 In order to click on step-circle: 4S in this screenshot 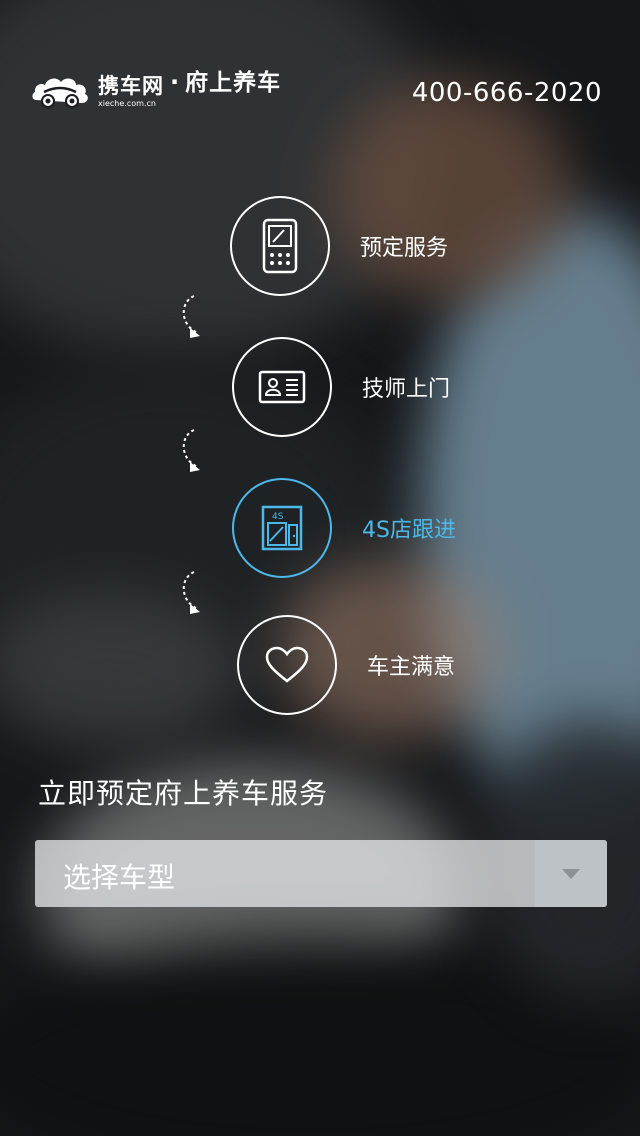, I will do `click(282, 528)`.